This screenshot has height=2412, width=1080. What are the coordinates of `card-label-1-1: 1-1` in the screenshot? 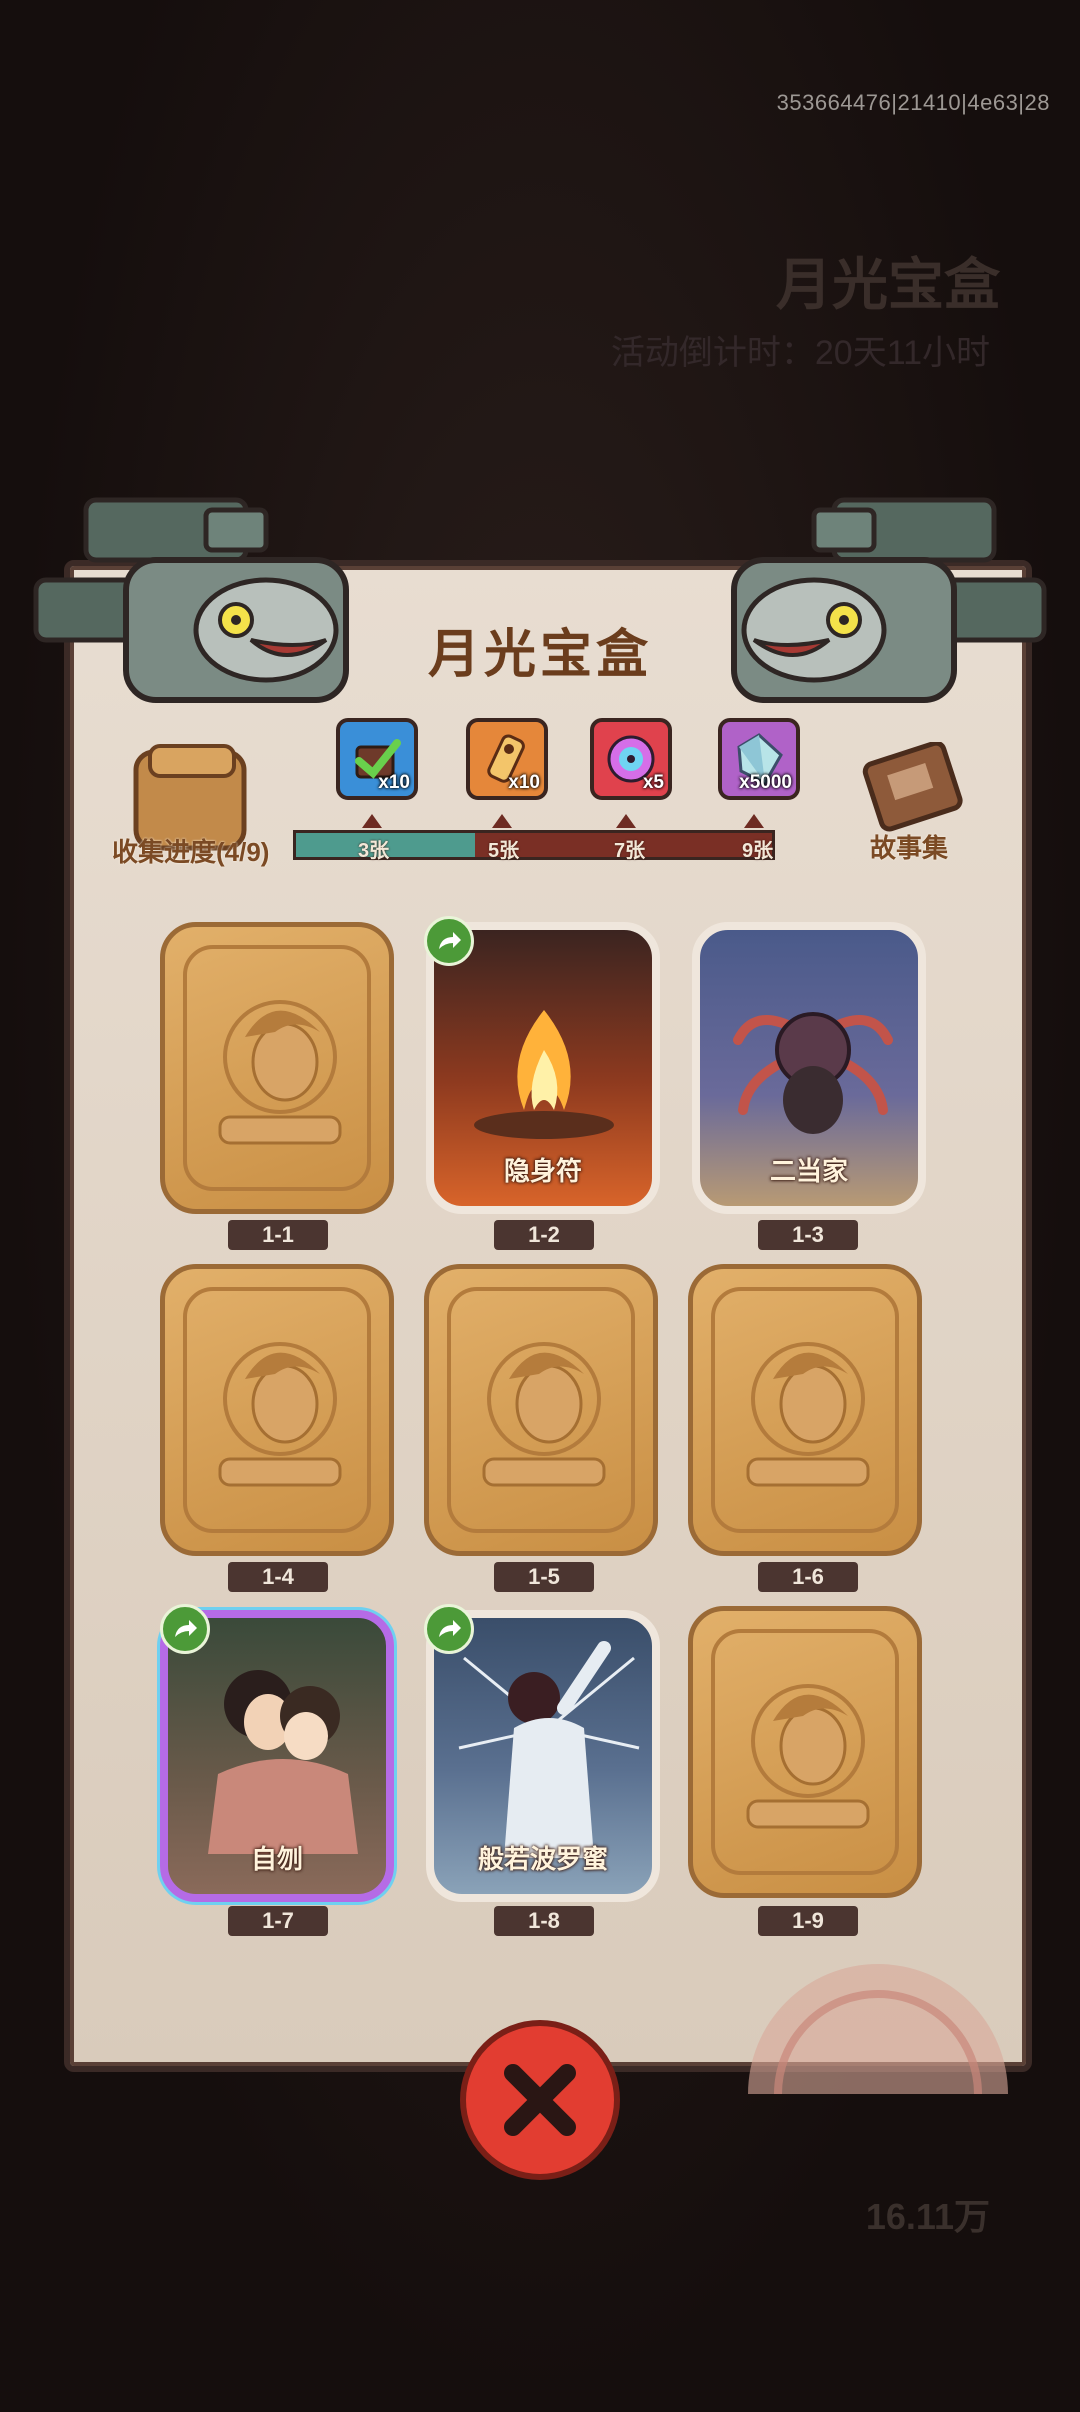 It's located at (278, 1235).